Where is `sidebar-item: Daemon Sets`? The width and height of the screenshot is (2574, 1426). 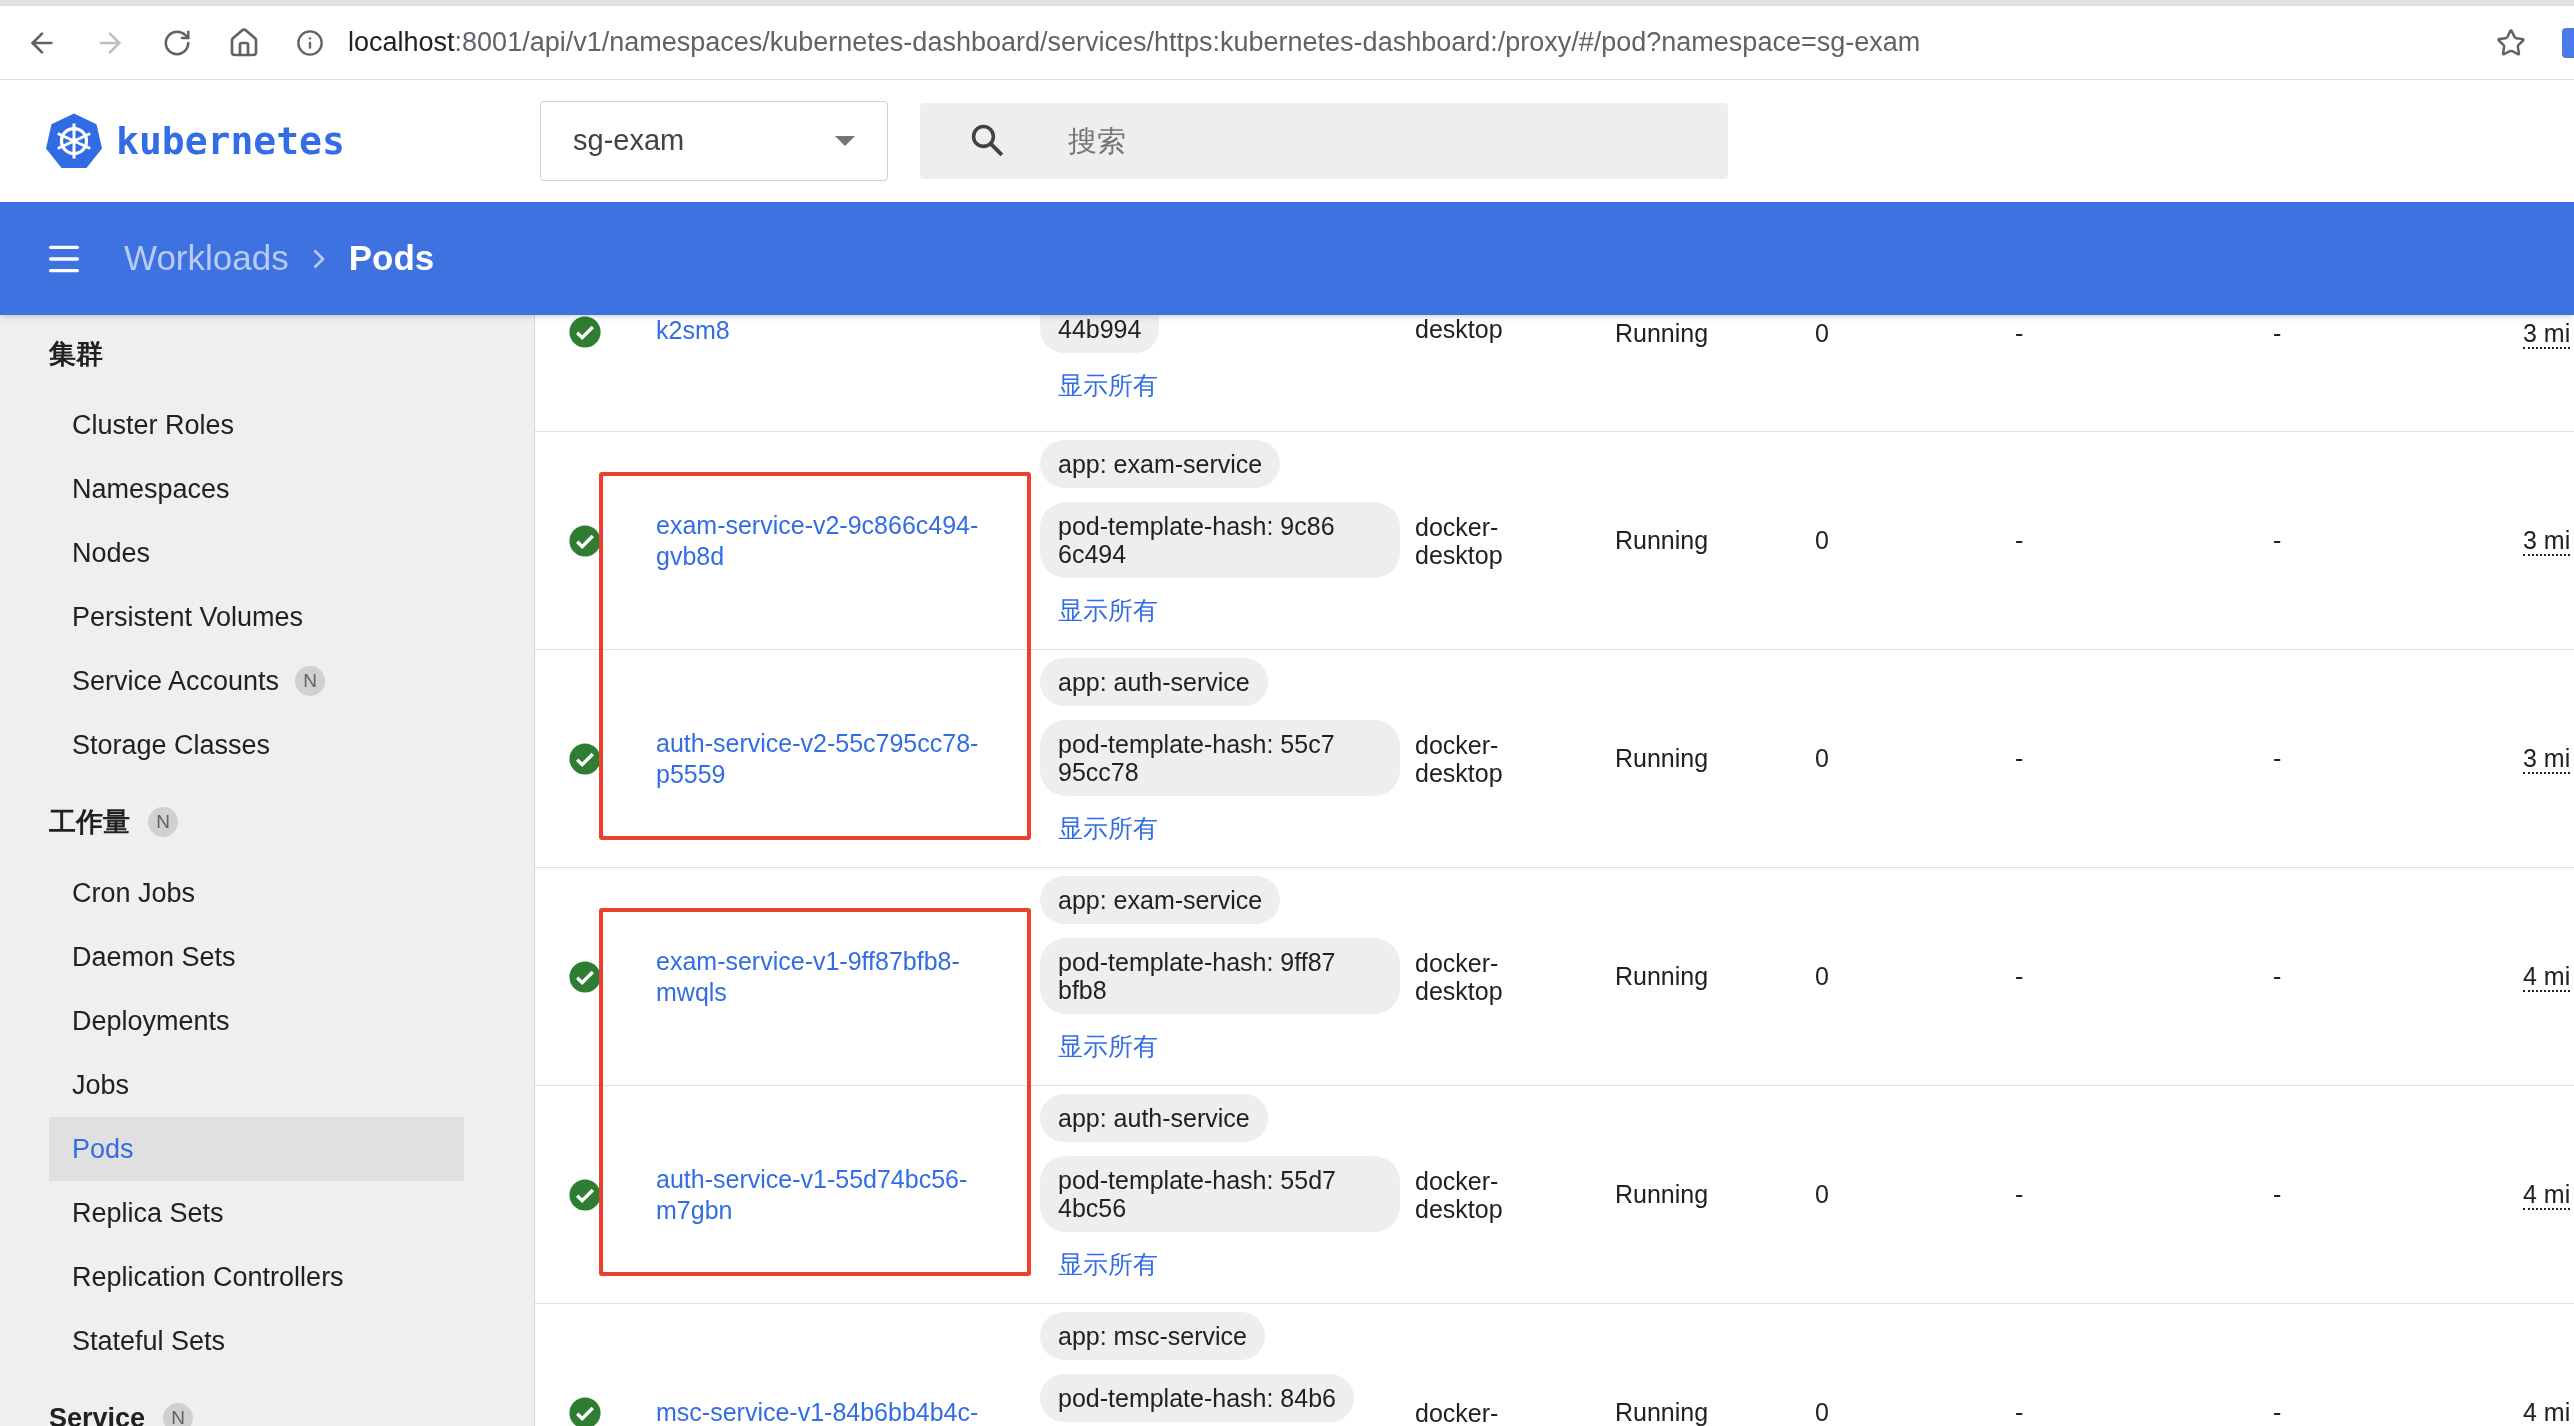
sidebar-item: Daemon Sets is located at coordinates (256, 957).